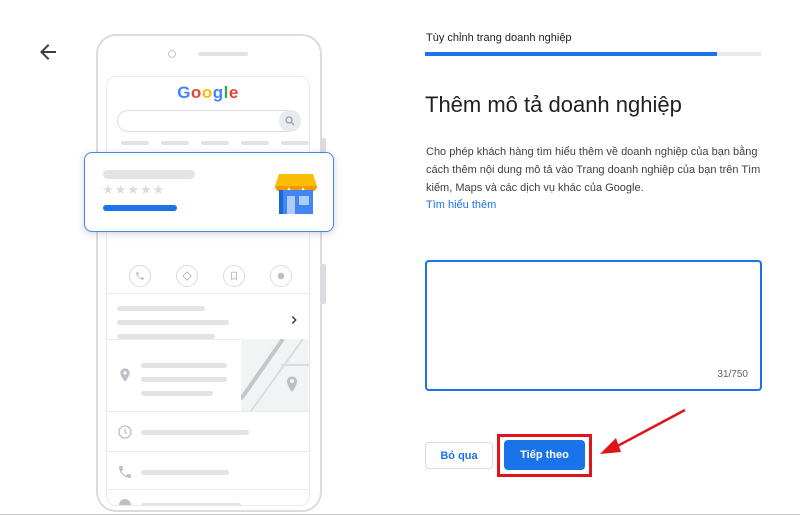 This screenshot has width=800, height=516. Describe the element at coordinates (592, 316) in the screenshot. I see `description-input` at that location.